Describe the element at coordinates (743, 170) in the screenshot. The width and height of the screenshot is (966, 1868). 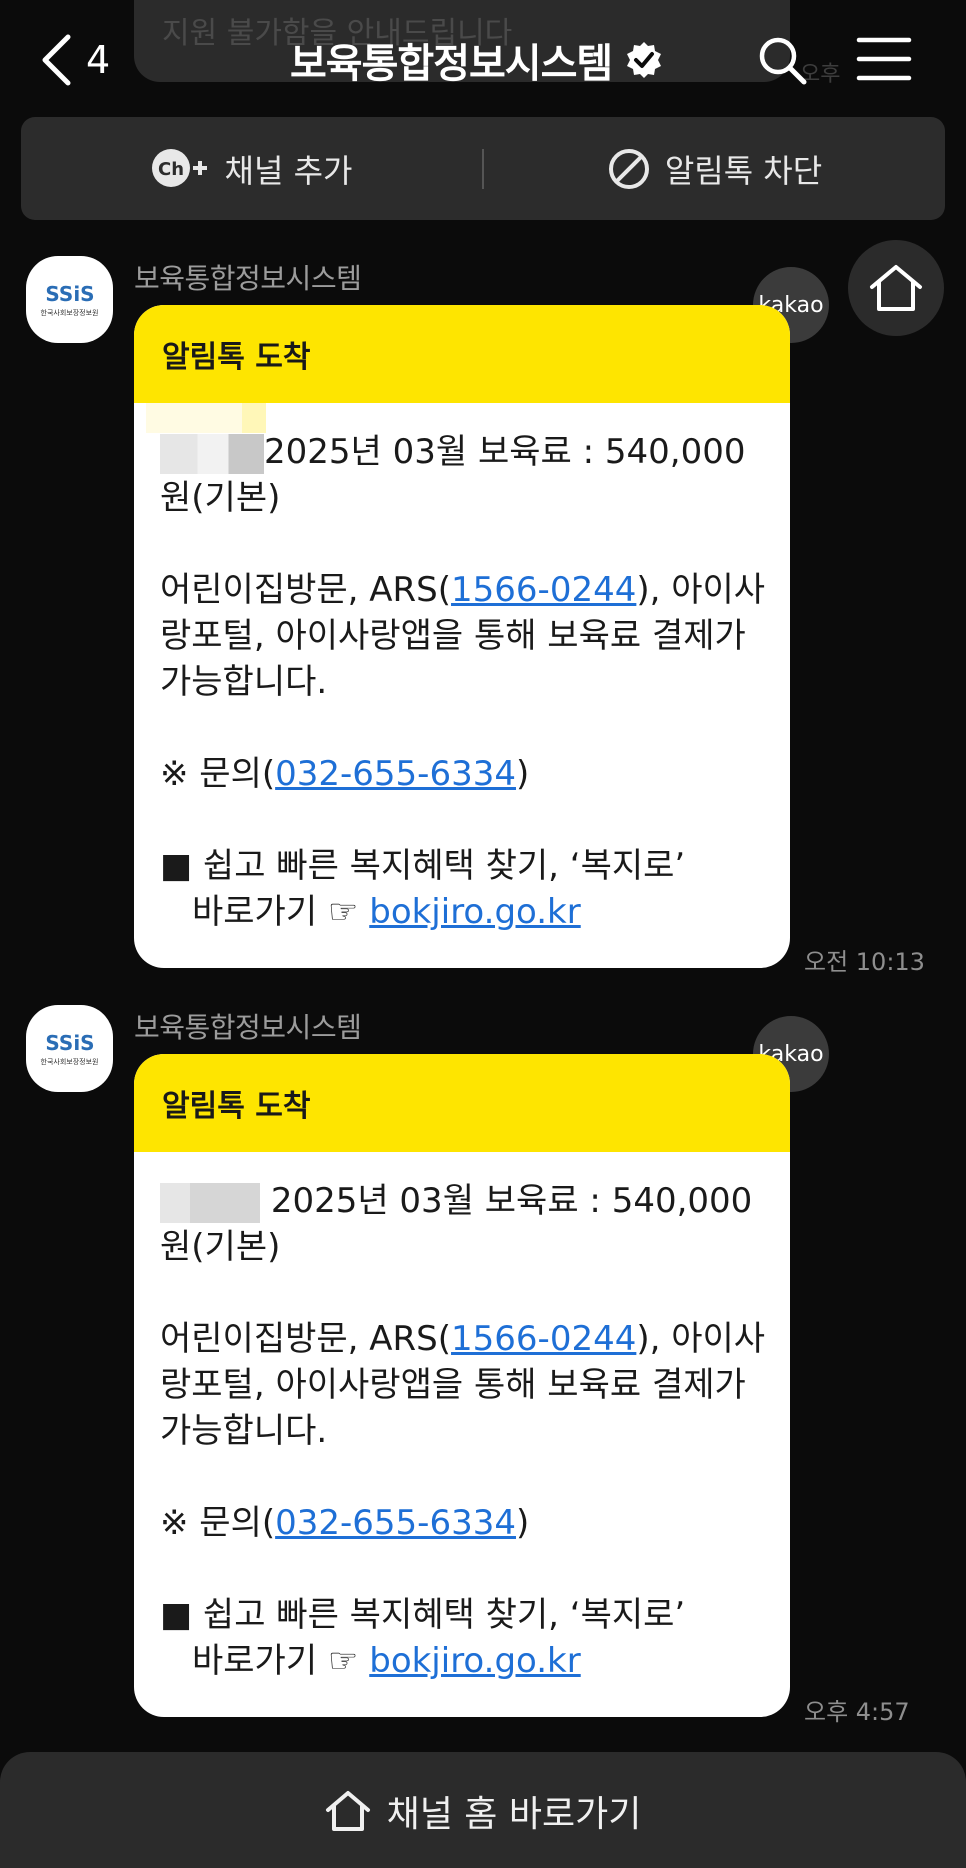
I see `block-alimtalk-label: 알림톡 차단` at that location.